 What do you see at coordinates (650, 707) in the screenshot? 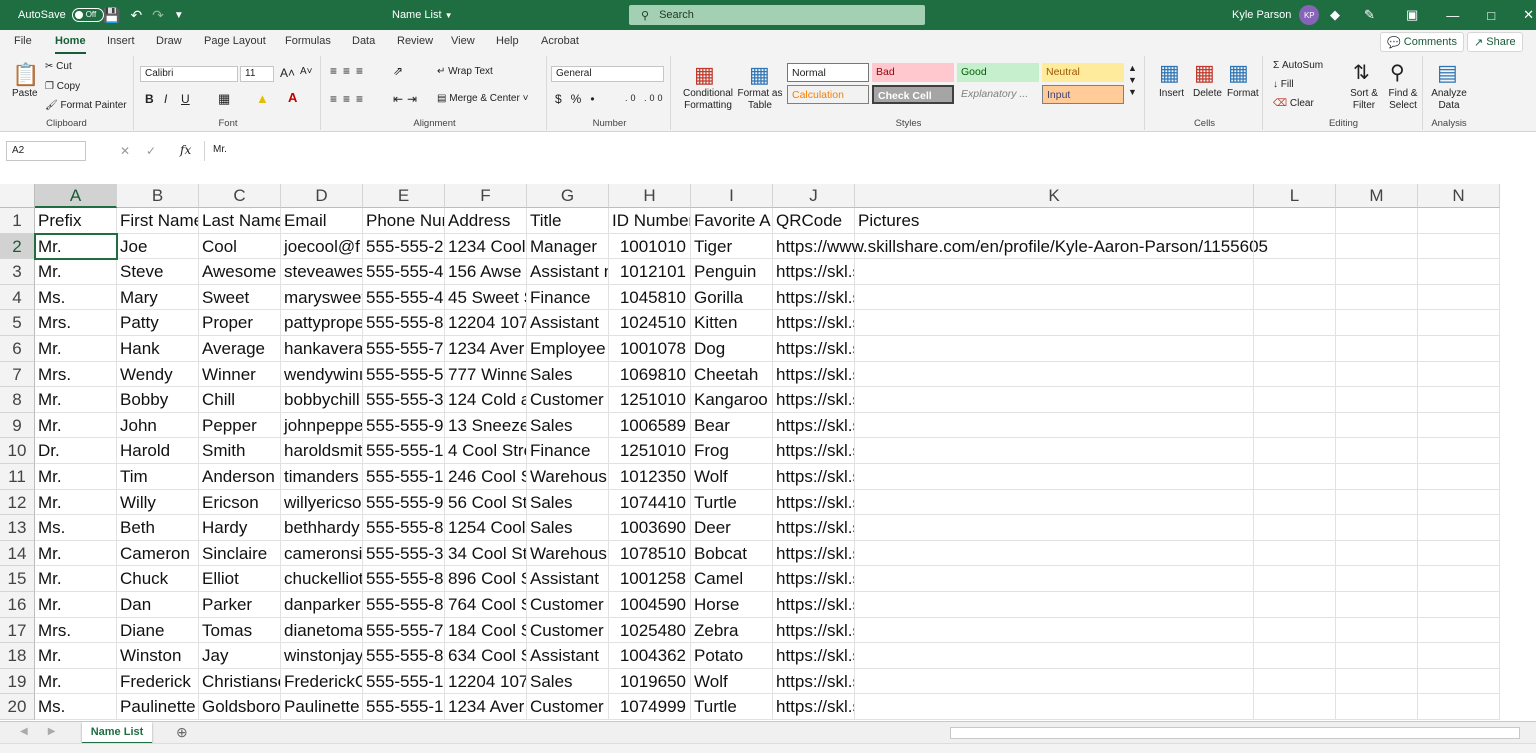
I see `table-cell: 1074999` at bounding box center [650, 707].